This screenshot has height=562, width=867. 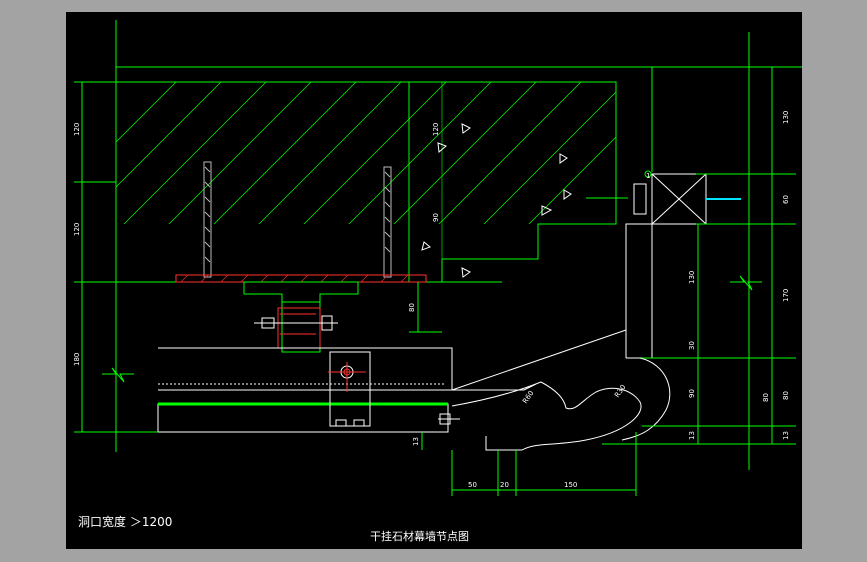 I want to click on opening-note: 洞口宽度 ＞1200, so click(x=125, y=521).